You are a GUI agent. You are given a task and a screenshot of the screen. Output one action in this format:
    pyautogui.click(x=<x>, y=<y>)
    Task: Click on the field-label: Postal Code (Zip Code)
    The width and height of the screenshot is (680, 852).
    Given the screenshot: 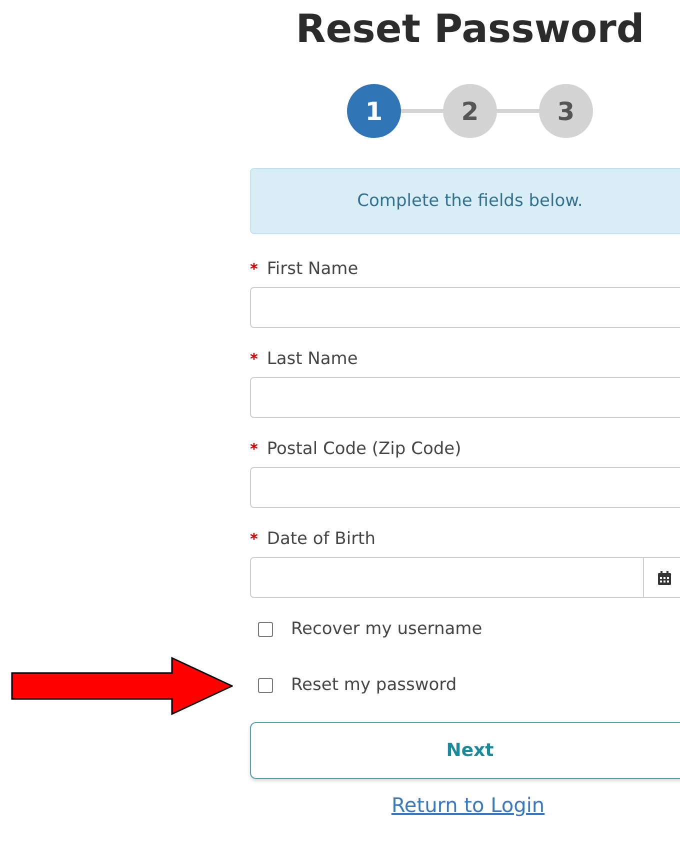 What is the action you would take?
    pyautogui.click(x=364, y=449)
    